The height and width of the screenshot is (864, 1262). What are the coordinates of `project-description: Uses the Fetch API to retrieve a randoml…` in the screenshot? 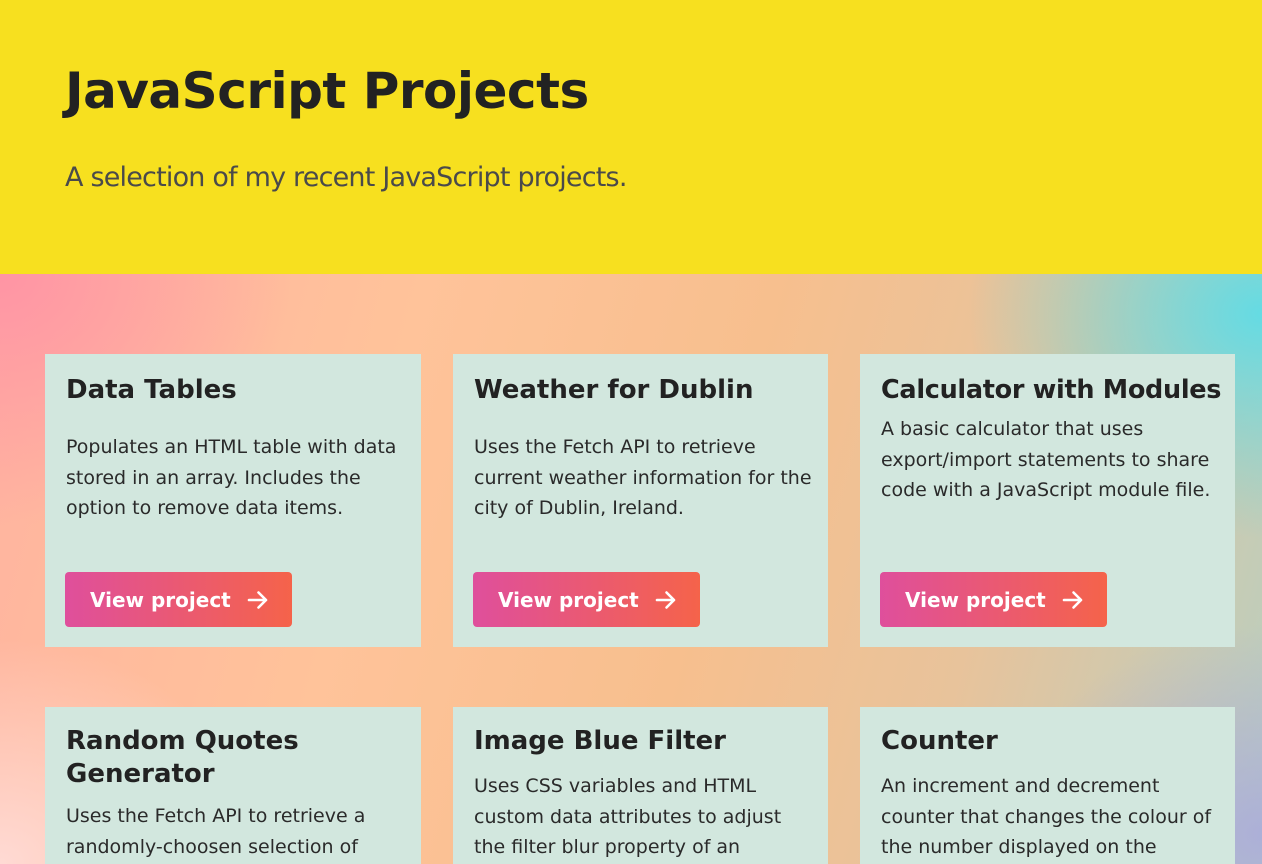 It's located at (216, 831).